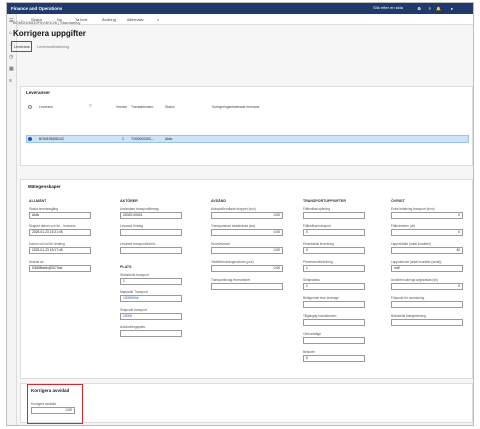 This screenshot has width=480, height=429. I want to click on place-header: PLATS, so click(126, 267).